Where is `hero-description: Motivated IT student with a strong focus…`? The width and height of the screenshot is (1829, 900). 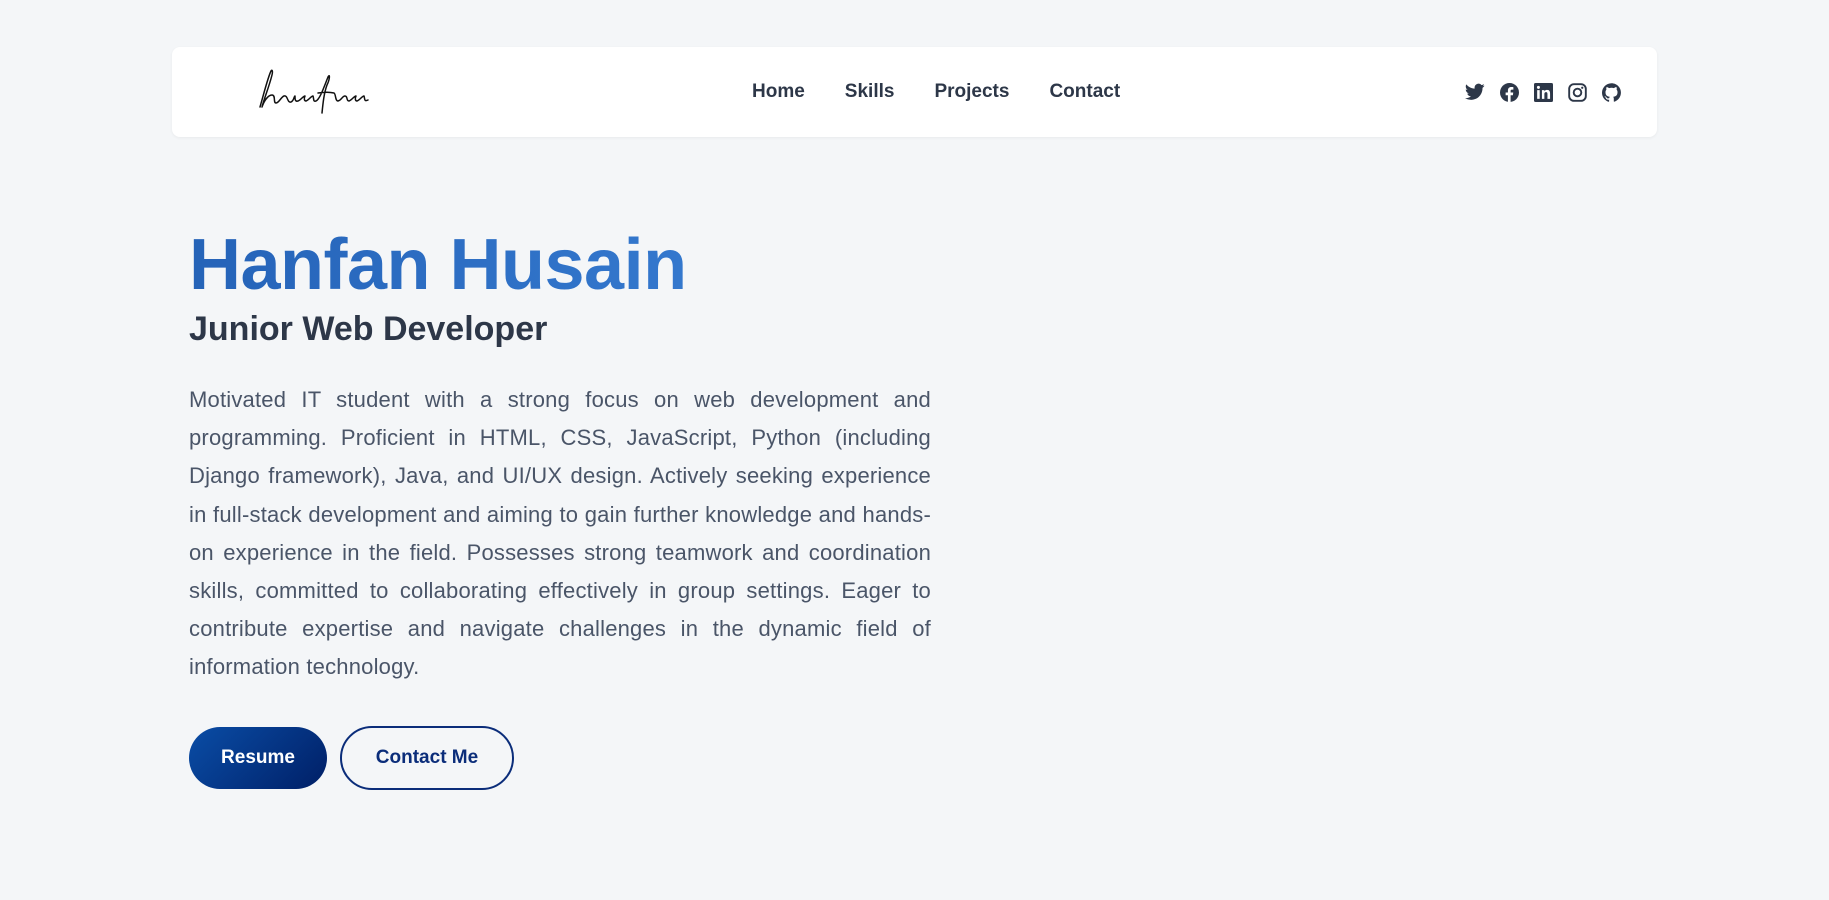 hero-description: Motivated IT student with a strong focus… is located at coordinates (560, 533).